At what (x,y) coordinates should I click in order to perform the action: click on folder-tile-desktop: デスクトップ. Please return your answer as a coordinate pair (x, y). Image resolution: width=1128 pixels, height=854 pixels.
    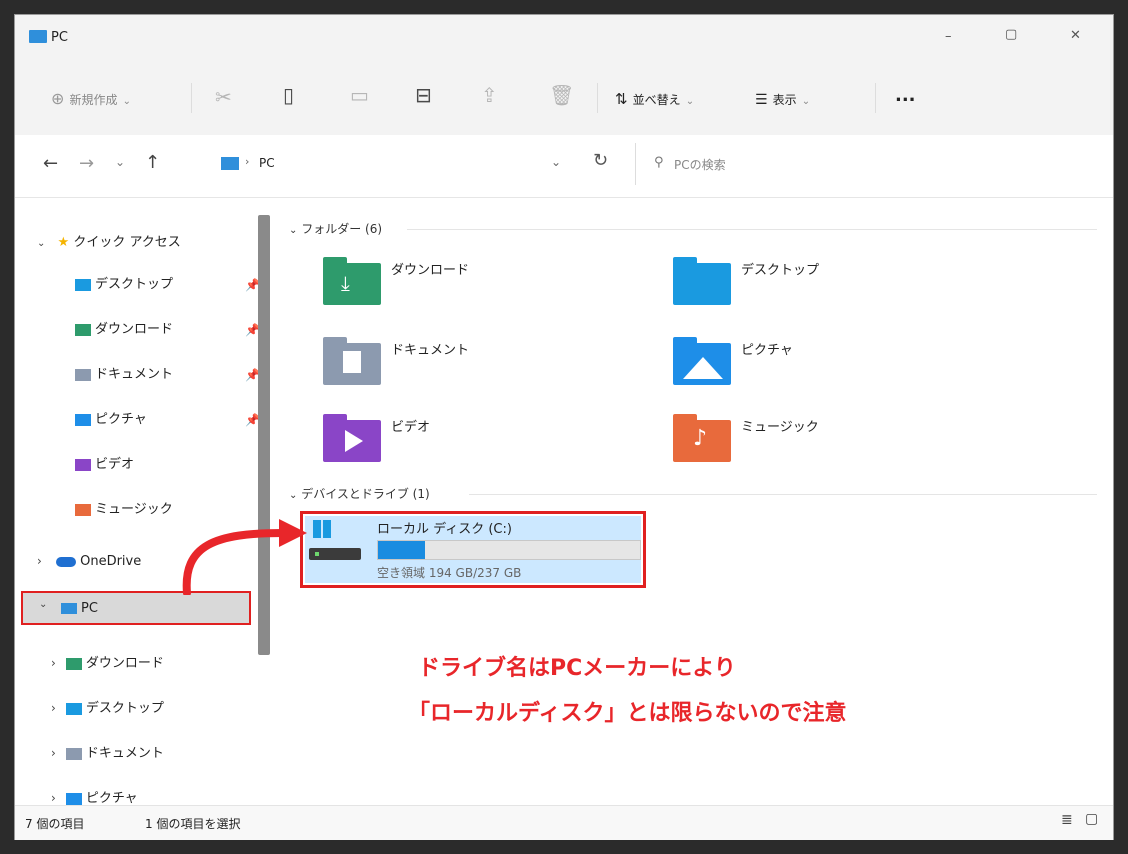
    Looking at the image, I should click on (809, 282).